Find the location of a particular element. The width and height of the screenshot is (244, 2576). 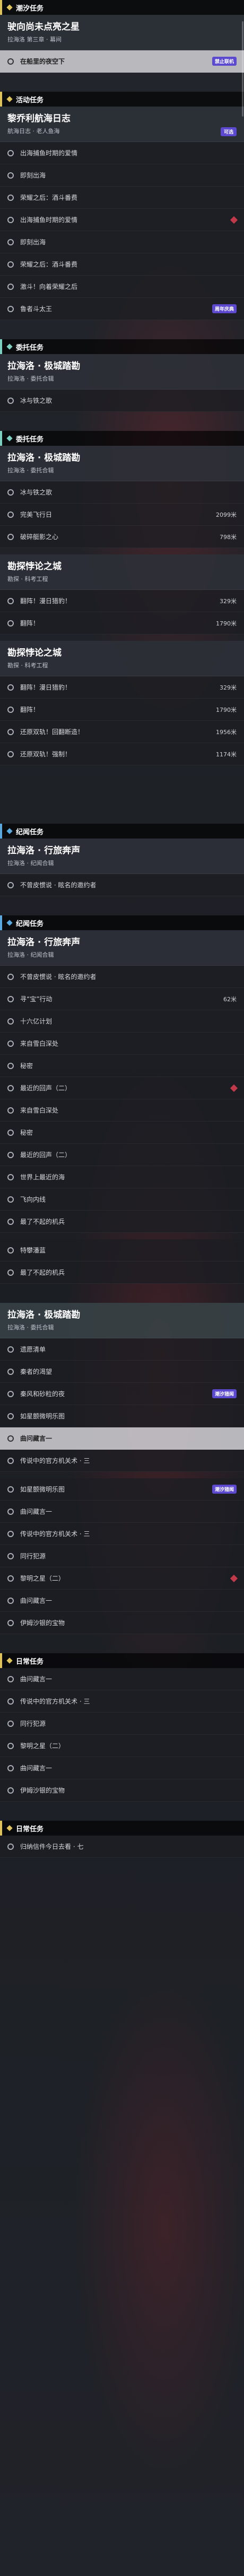

step-label: 冰与铁之歌 is located at coordinates (36, 400).